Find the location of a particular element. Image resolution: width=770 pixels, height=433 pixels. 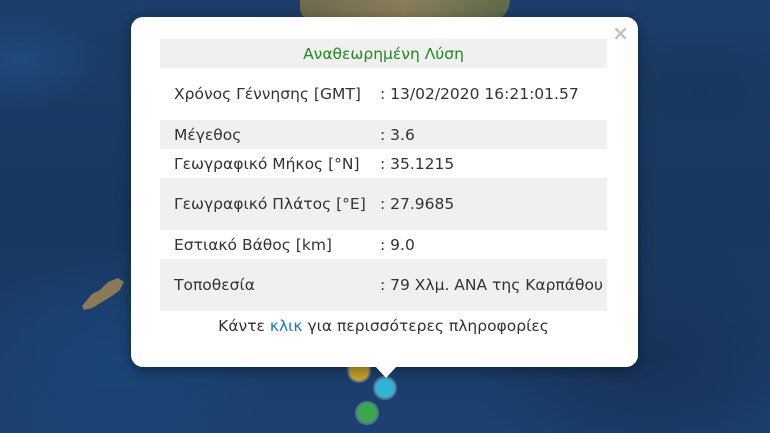

earthquake-marker-selected is located at coordinates (385, 388).